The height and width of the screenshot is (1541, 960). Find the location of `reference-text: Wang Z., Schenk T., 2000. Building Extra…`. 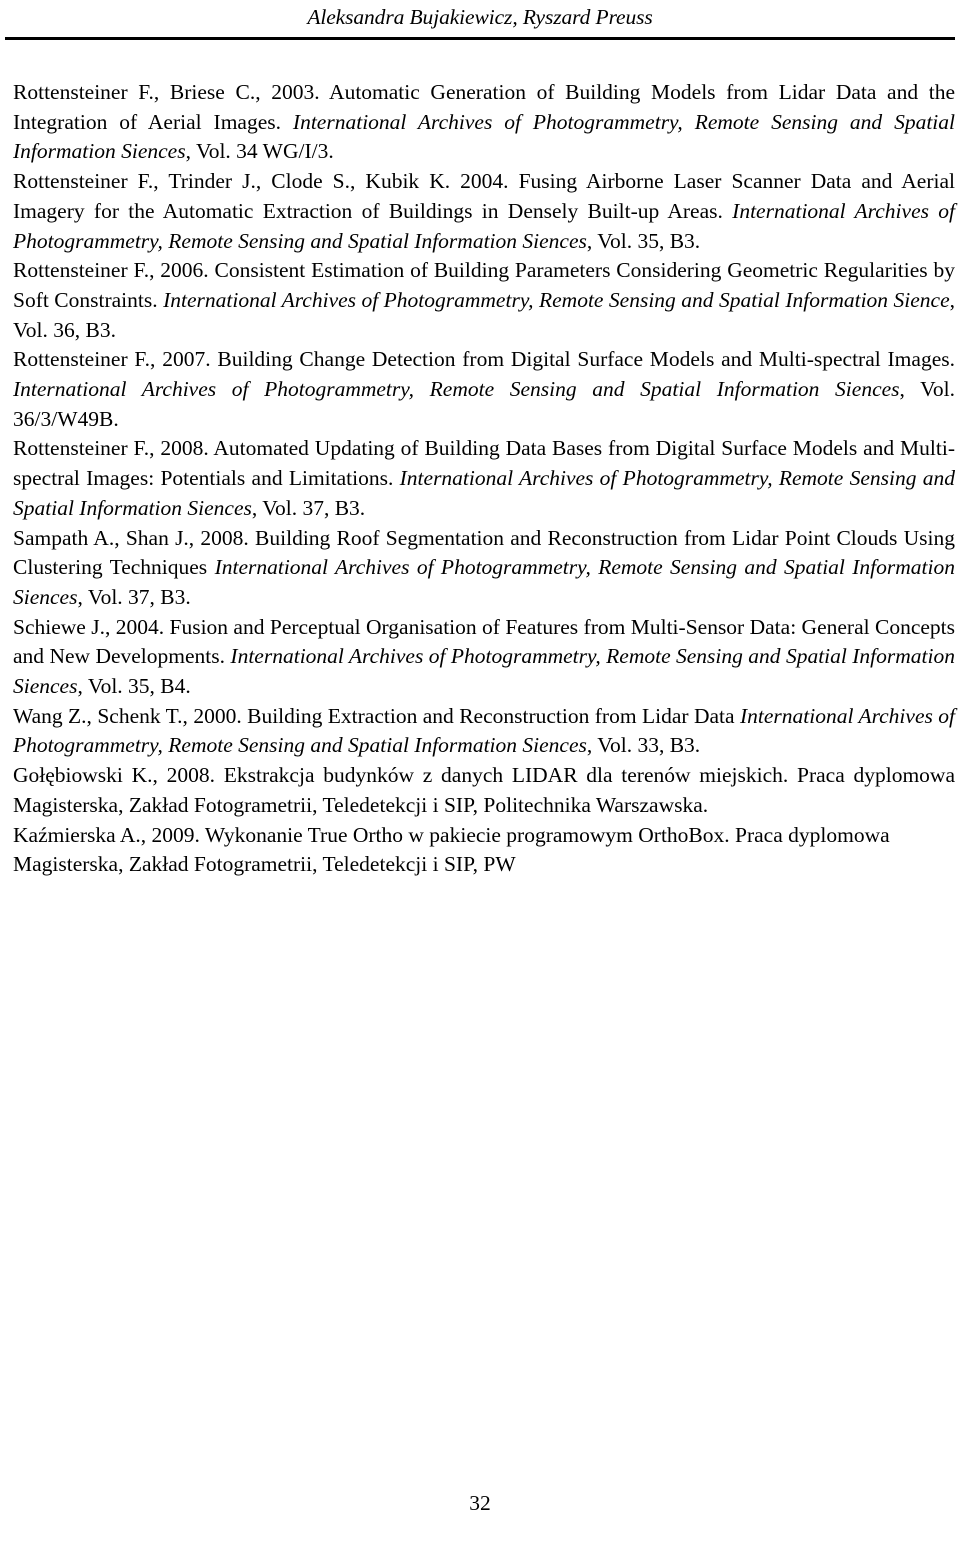

reference-text: Wang Z., Schenk T., 2000. Building Extra… is located at coordinates (376, 715).